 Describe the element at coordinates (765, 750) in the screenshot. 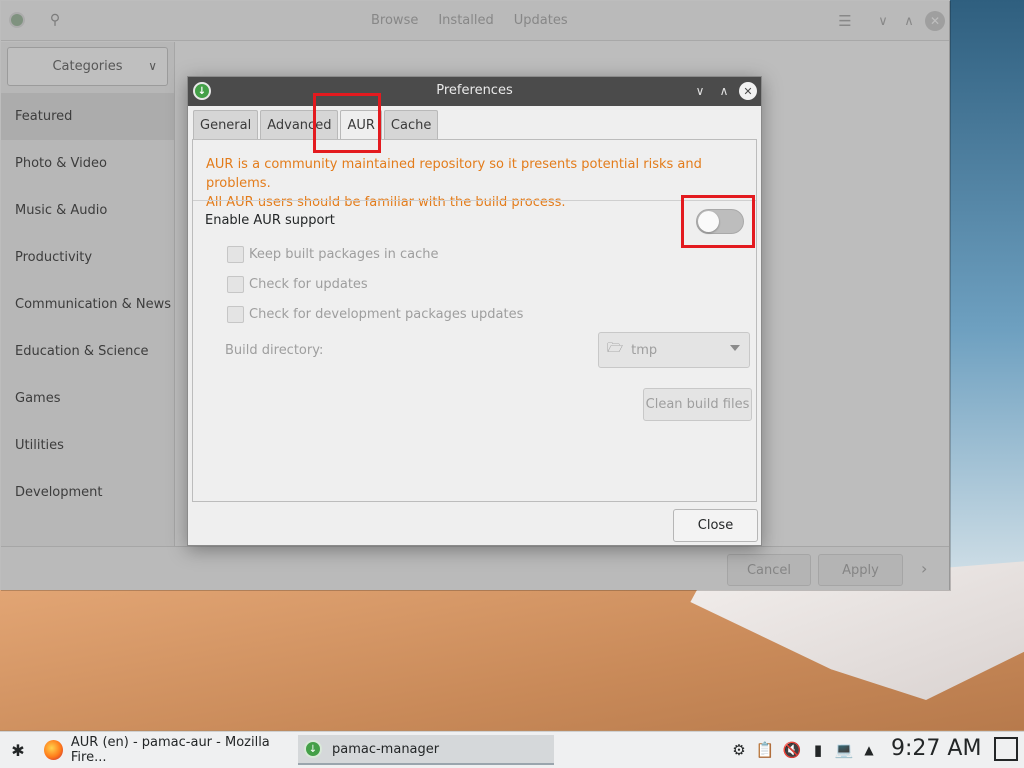

I see `clipboard-icon: 📋` at that location.